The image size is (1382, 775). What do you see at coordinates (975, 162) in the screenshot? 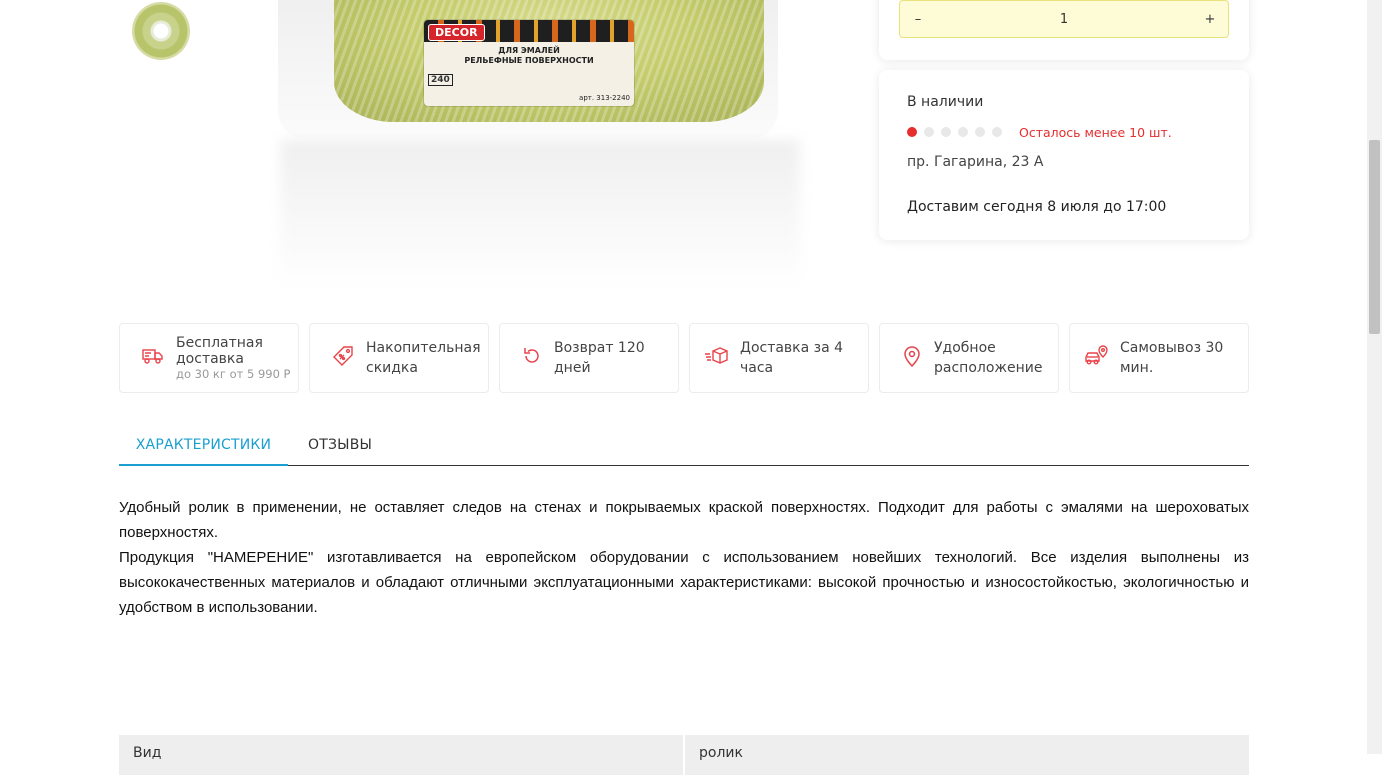
I see `store-address: пр. Гагарина, 23 А` at bounding box center [975, 162].